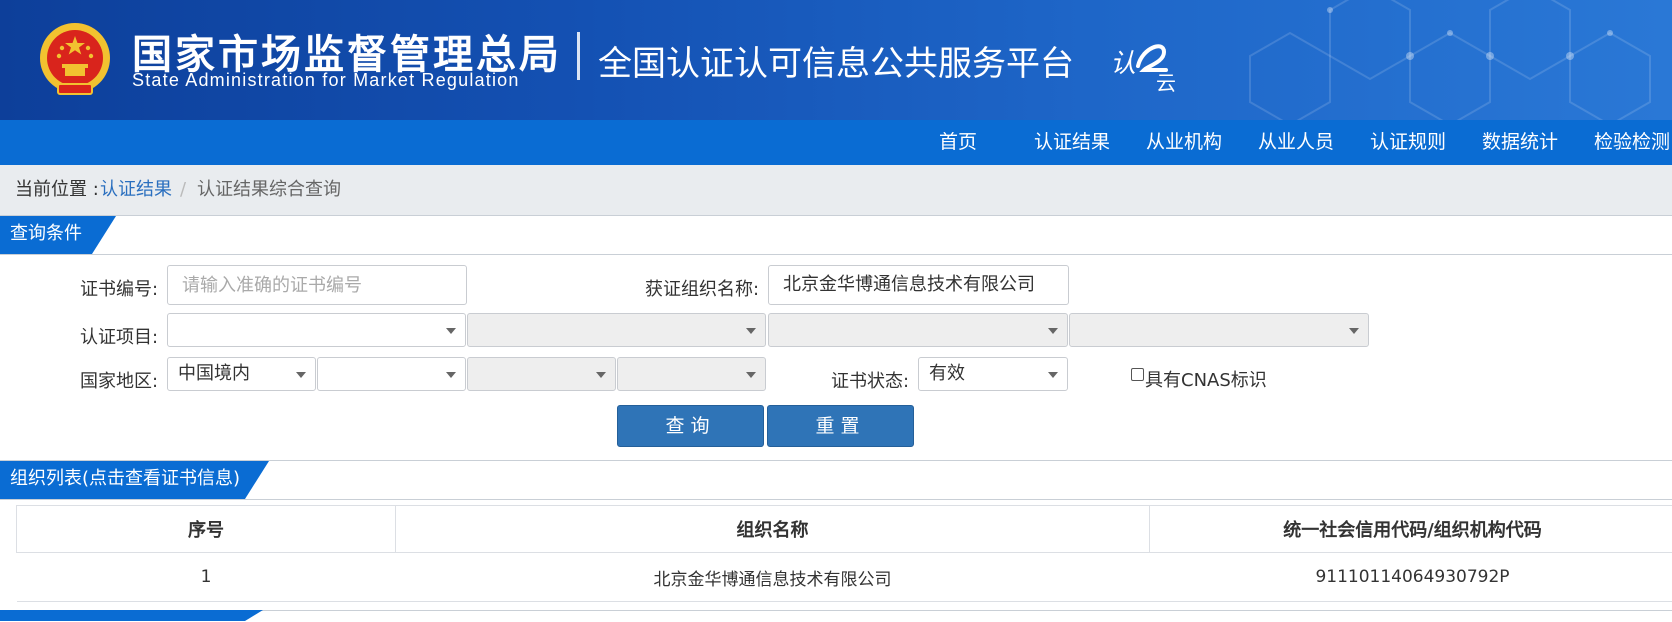 Image resolution: width=1672 pixels, height=622 pixels. Describe the element at coordinates (46, 235) in the screenshot. I see `query-section-title: 查询条件` at that location.